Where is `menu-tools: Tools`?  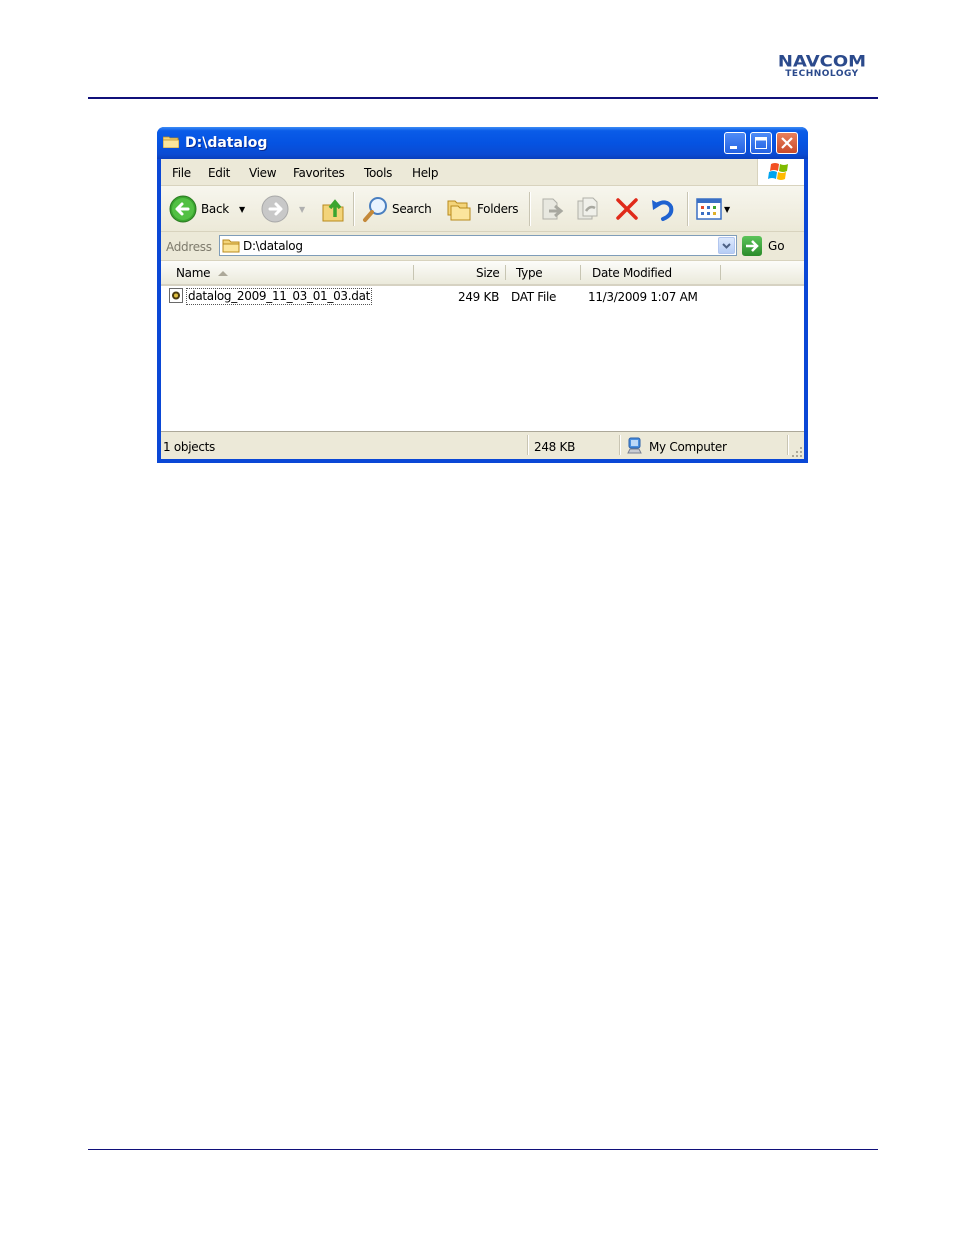 menu-tools: Tools is located at coordinates (378, 173).